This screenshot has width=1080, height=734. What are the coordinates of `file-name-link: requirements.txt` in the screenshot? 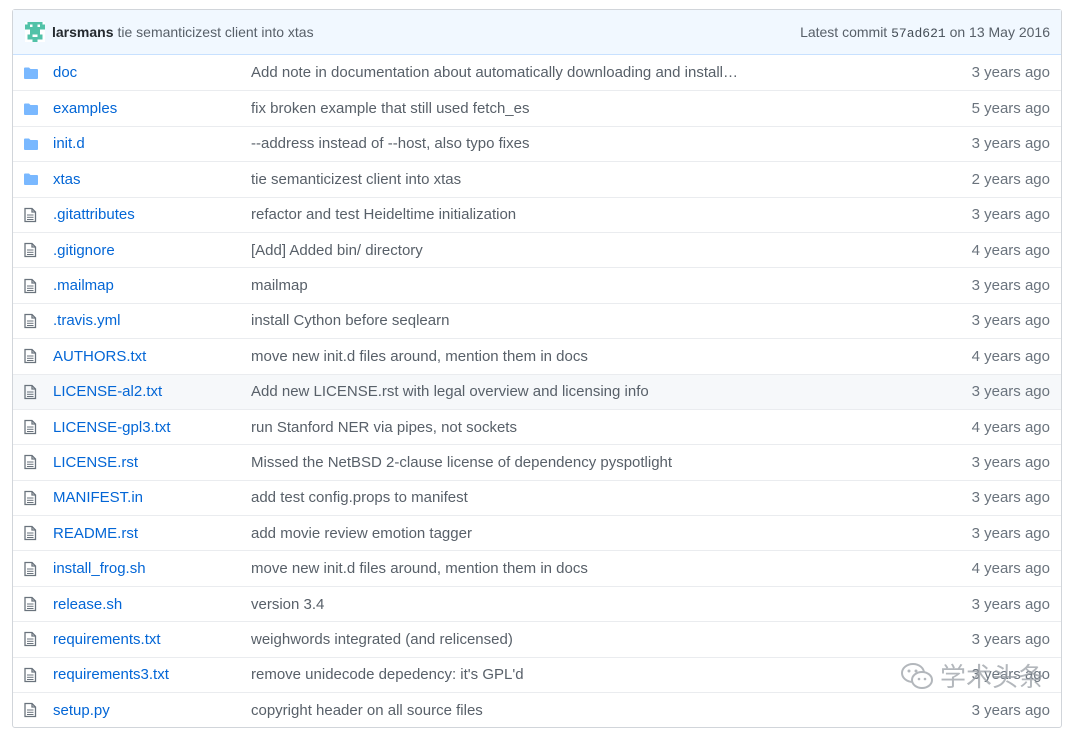 It's located at (152, 639).